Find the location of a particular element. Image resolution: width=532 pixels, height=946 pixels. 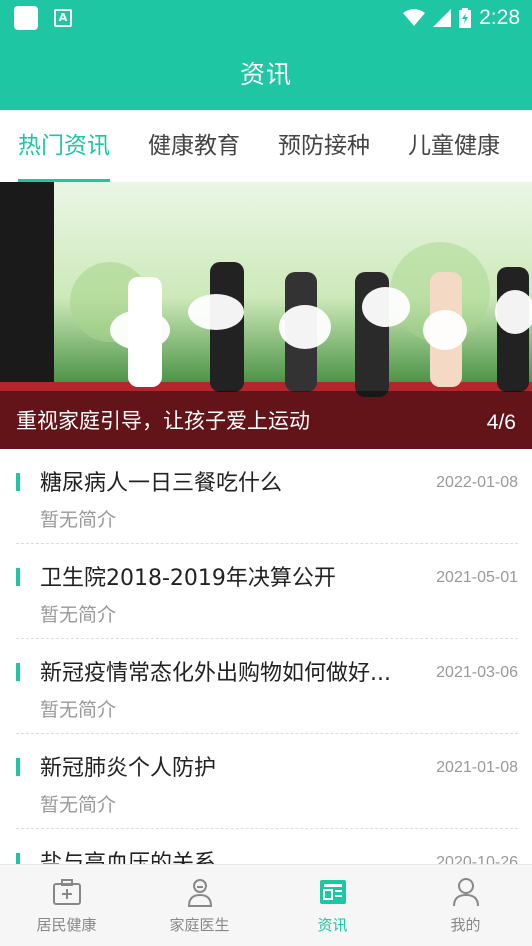

notification-a-icon: A is located at coordinates (63, 18).